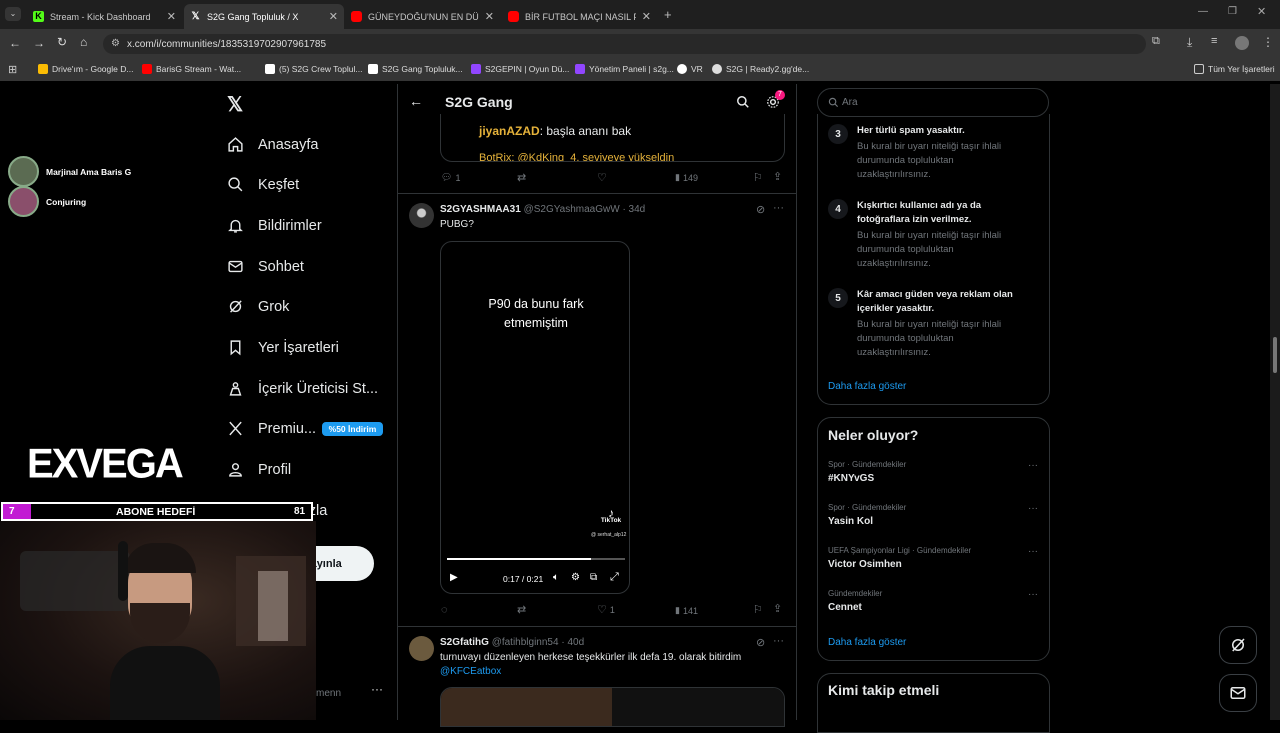 The width and height of the screenshot is (1280, 733). I want to click on video-progress-track, so click(536, 559).